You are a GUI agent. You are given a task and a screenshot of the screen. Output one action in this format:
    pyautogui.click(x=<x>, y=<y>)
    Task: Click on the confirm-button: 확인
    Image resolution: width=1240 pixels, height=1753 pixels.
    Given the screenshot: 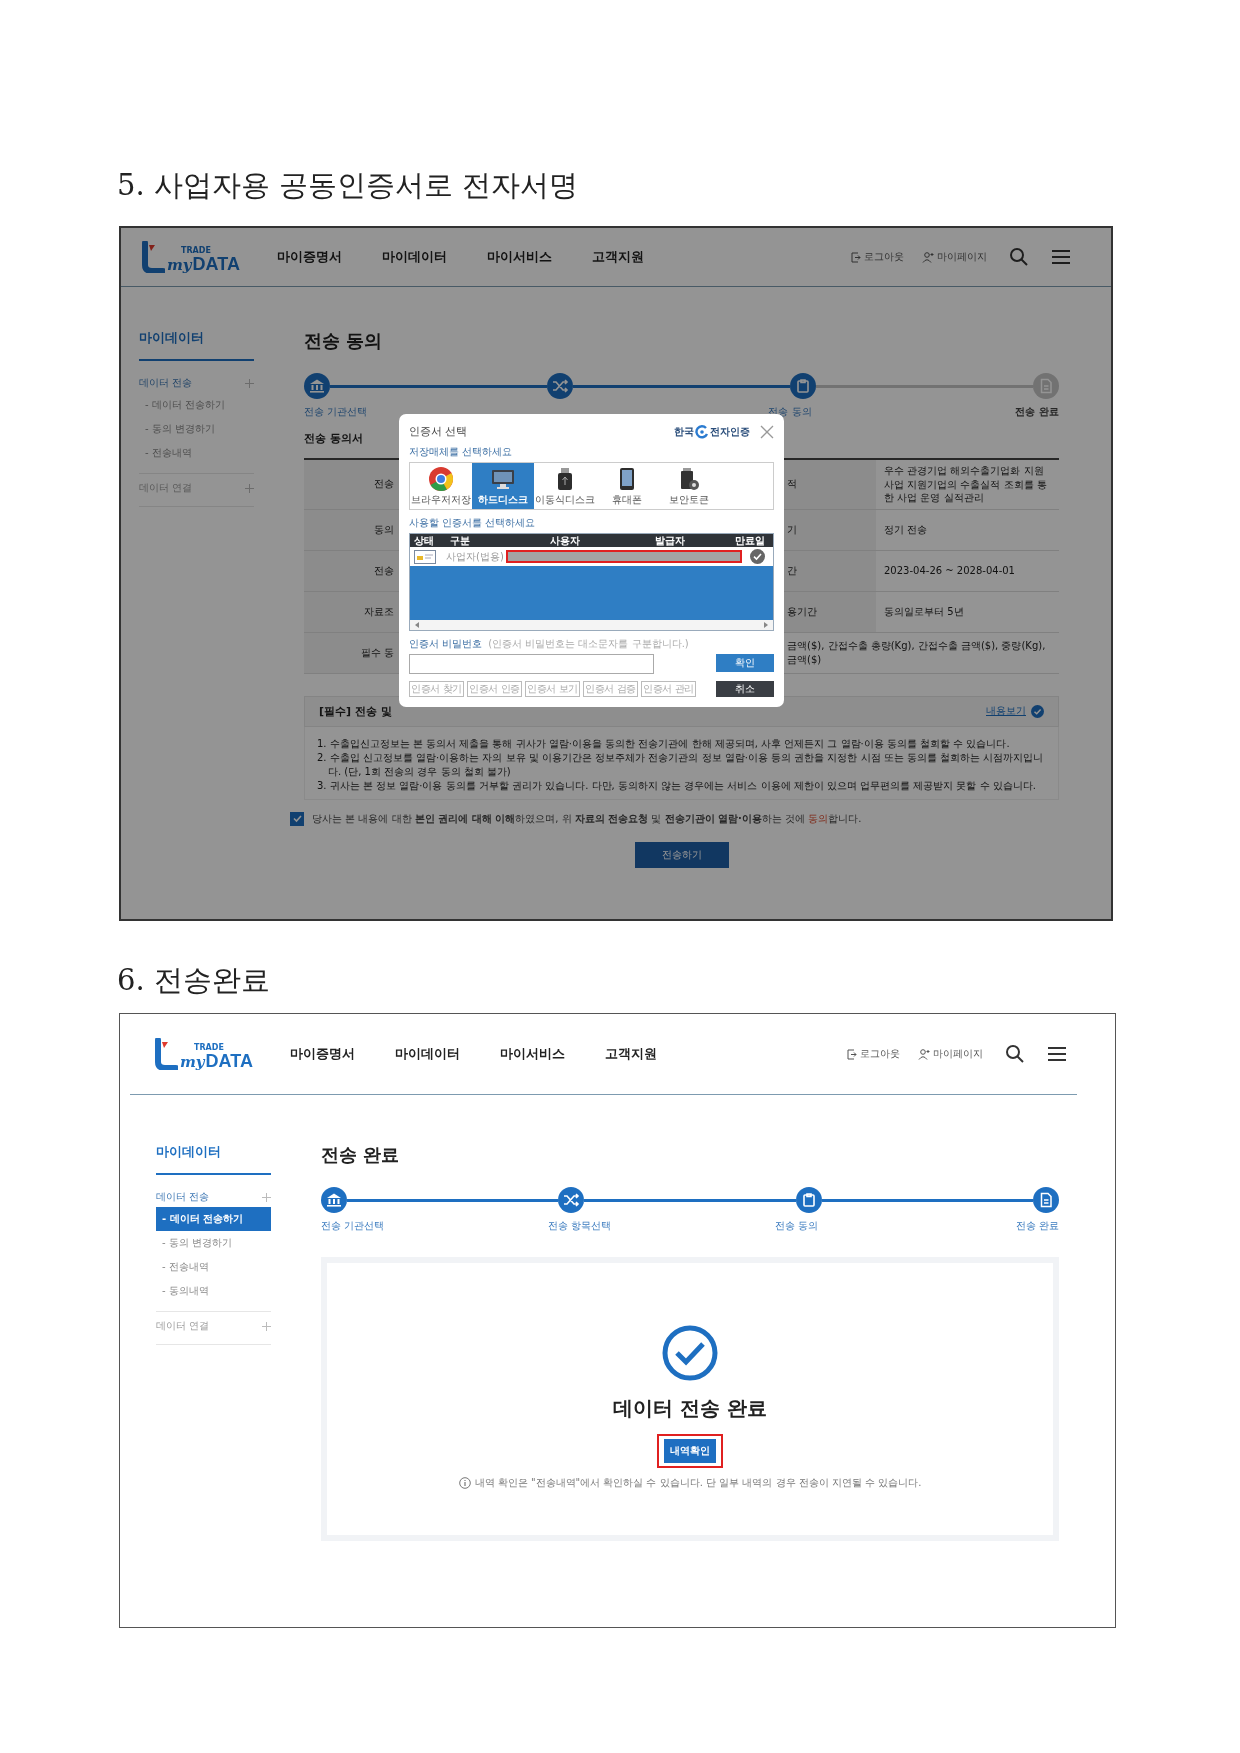 What is the action you would take?
    pyautogui.click(x=745, y=663)
    